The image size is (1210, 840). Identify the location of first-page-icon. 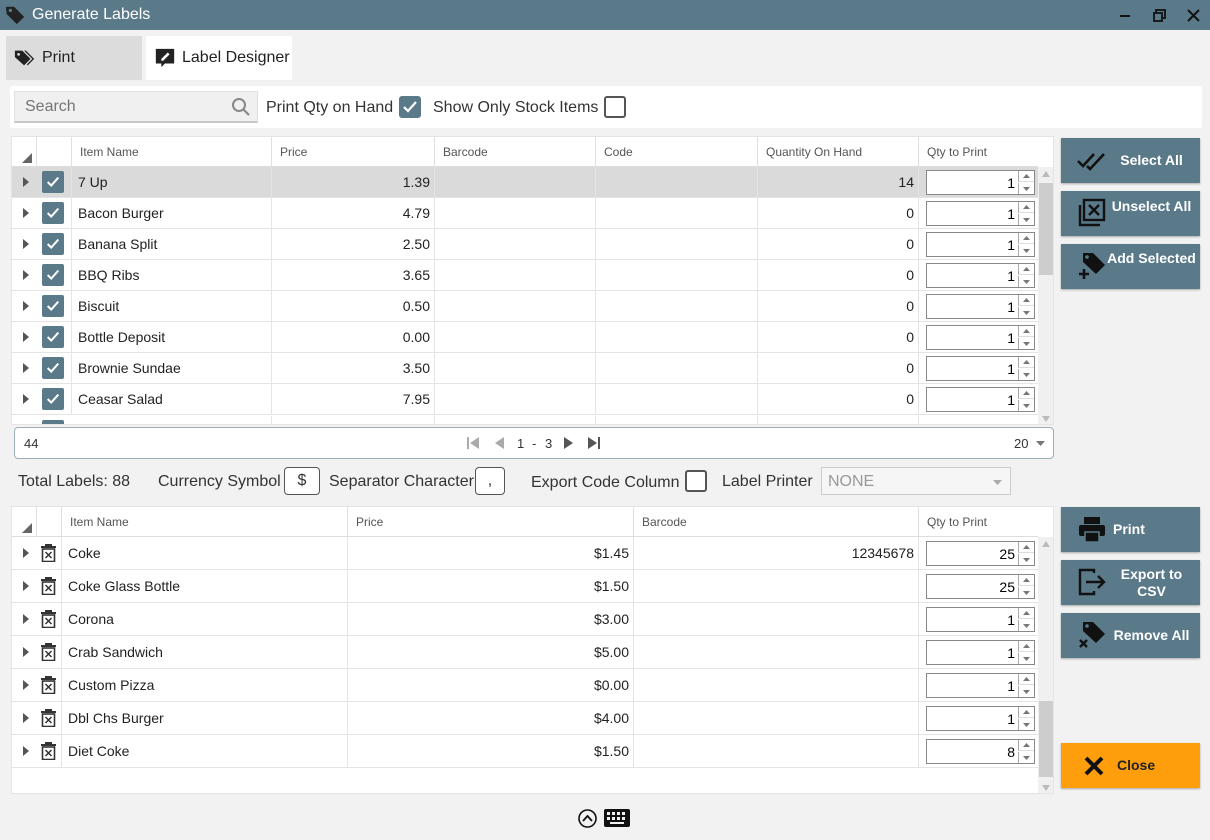
(473, 443).